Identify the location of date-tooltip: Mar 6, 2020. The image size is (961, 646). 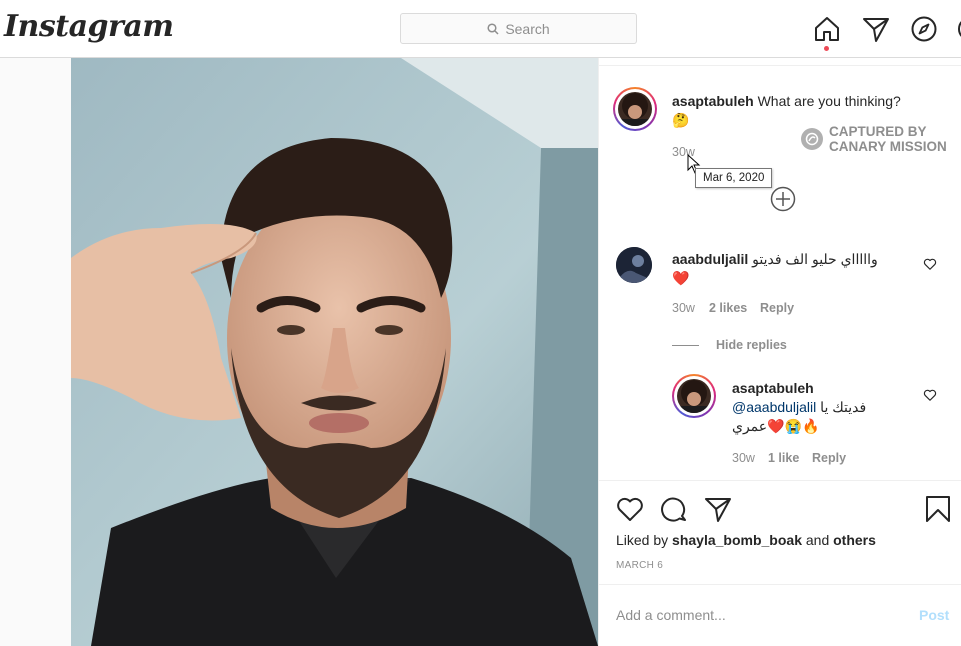
(734, 178).